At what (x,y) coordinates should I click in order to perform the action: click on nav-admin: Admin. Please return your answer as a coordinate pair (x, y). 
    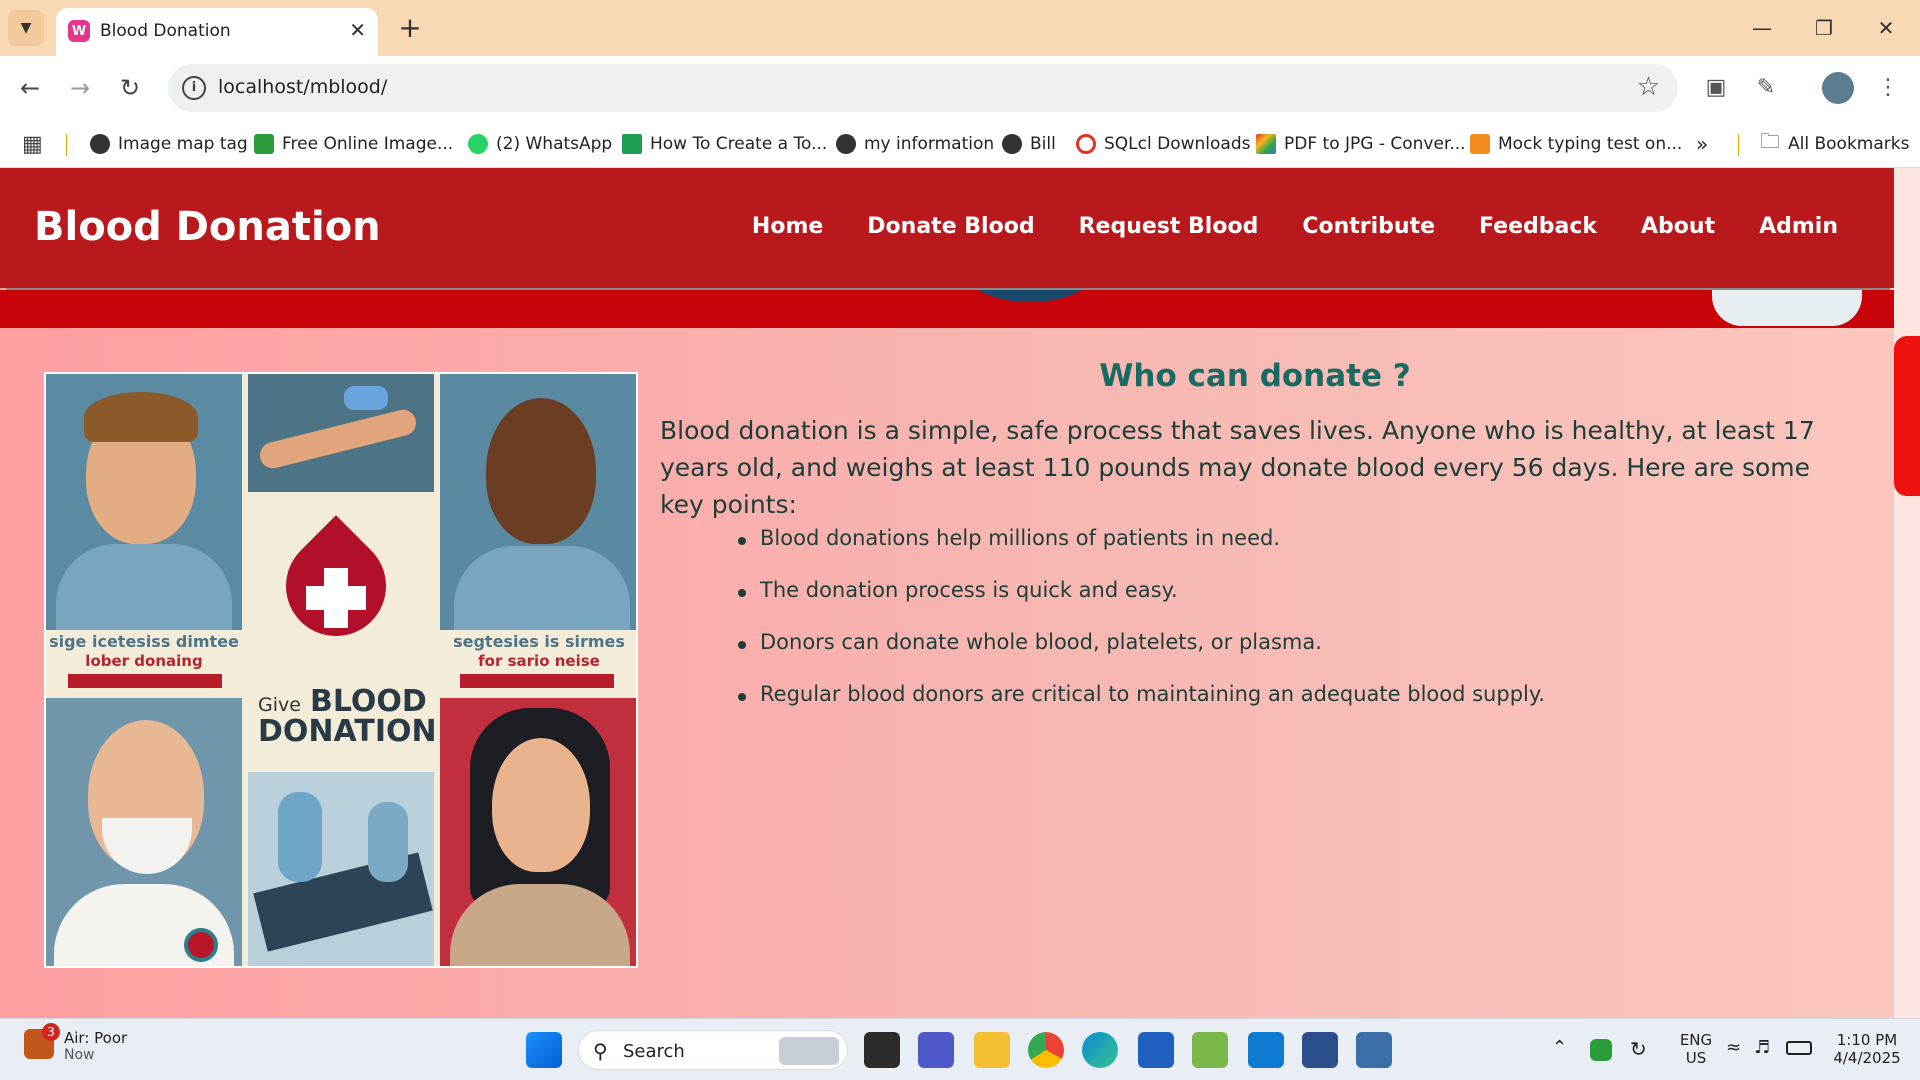
    Looking at the image, I should click on (1798, 226).